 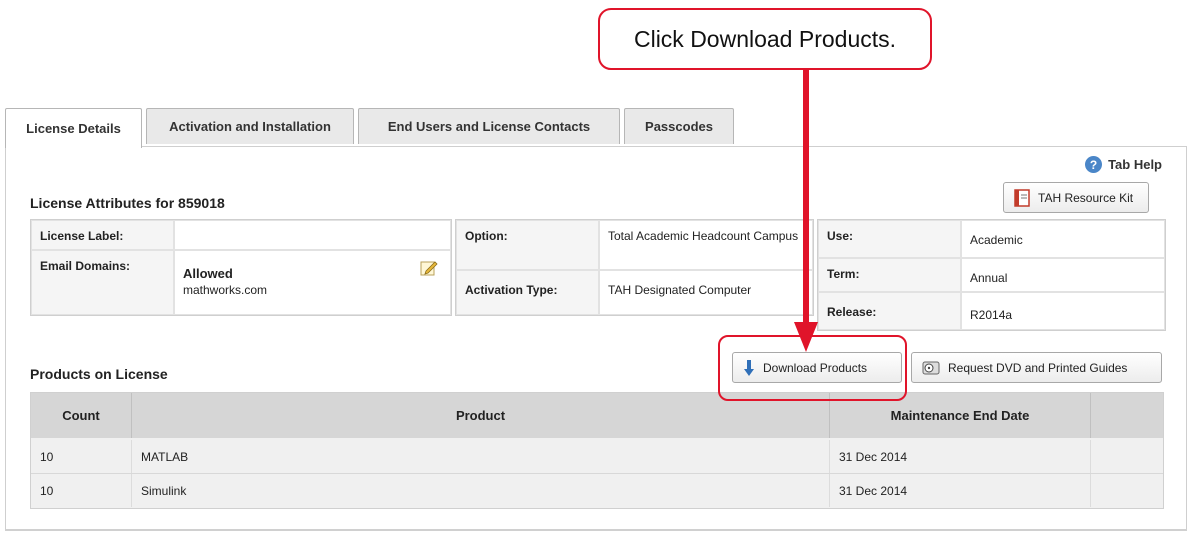 I want to click on tab-label: License Details, so click(x=73, y=128).